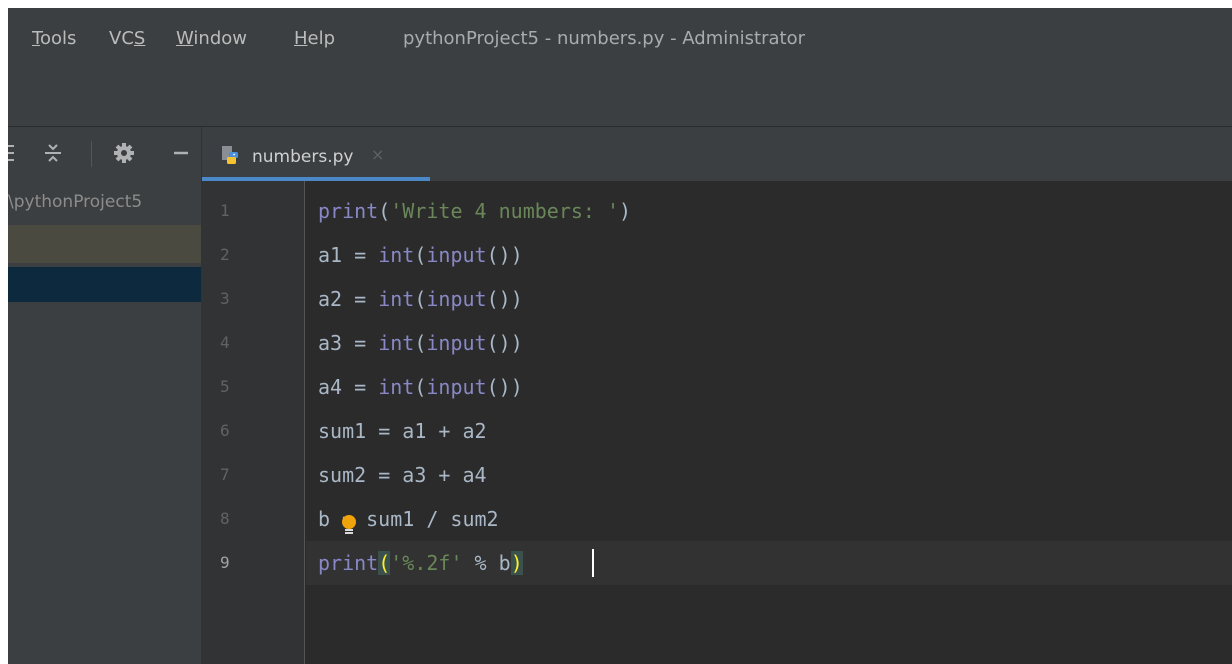 The height and width of the screenshot is (664, 1232). What do you see at coordinates (225, 298) in the screenshot?
I see `line-number: 3` at bounding box center [225, 298].